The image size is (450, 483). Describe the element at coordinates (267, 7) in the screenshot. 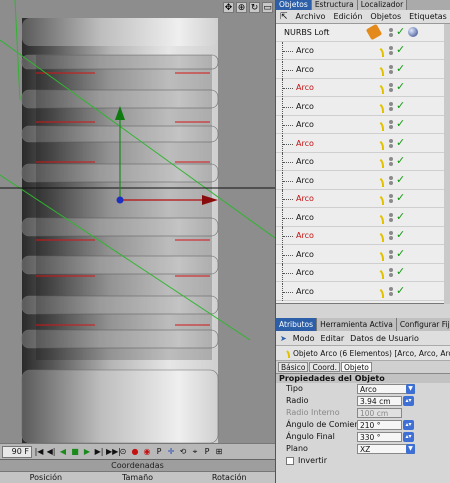

I see `maximize-icon: ▭` at that location.